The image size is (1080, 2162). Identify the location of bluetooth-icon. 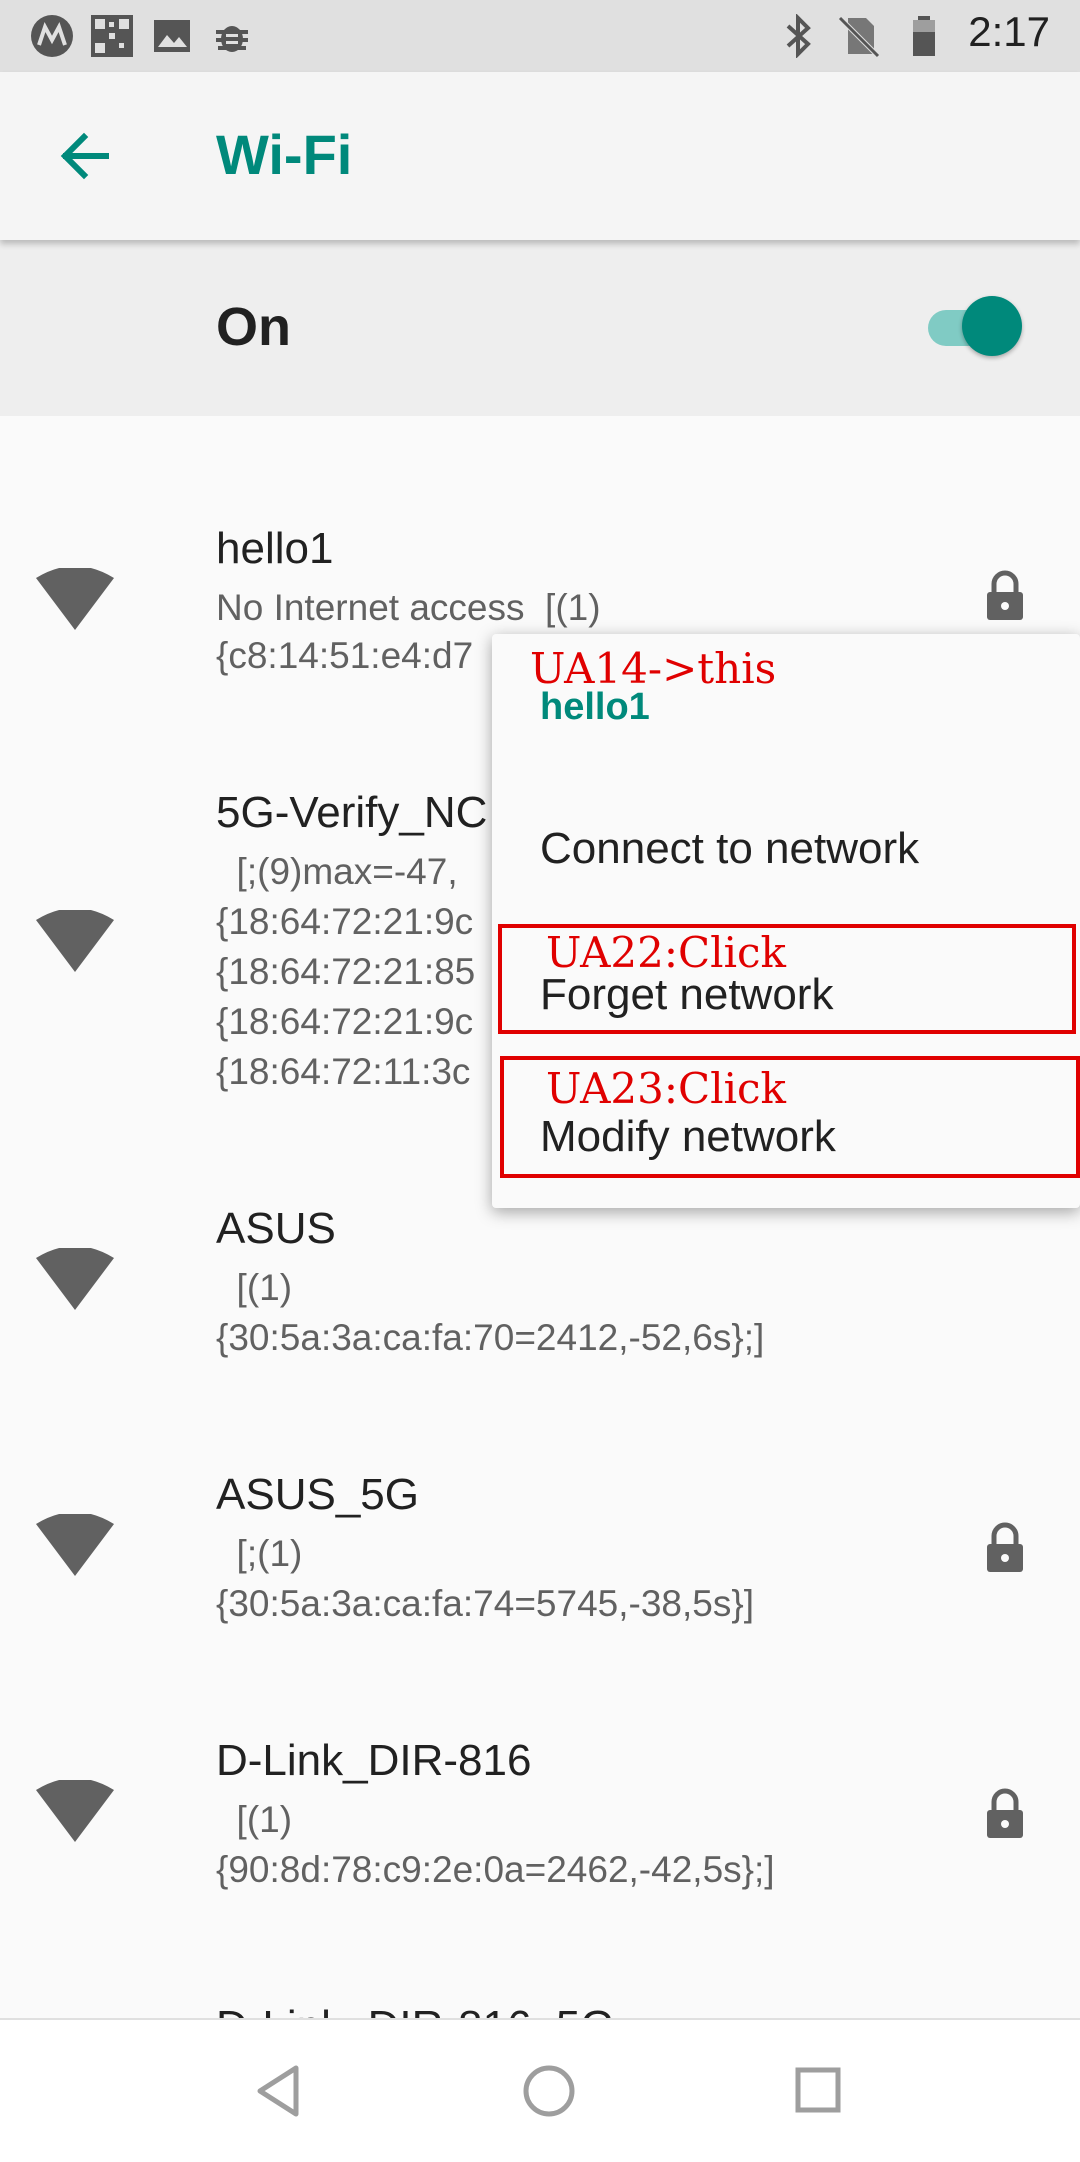
(798, 36).